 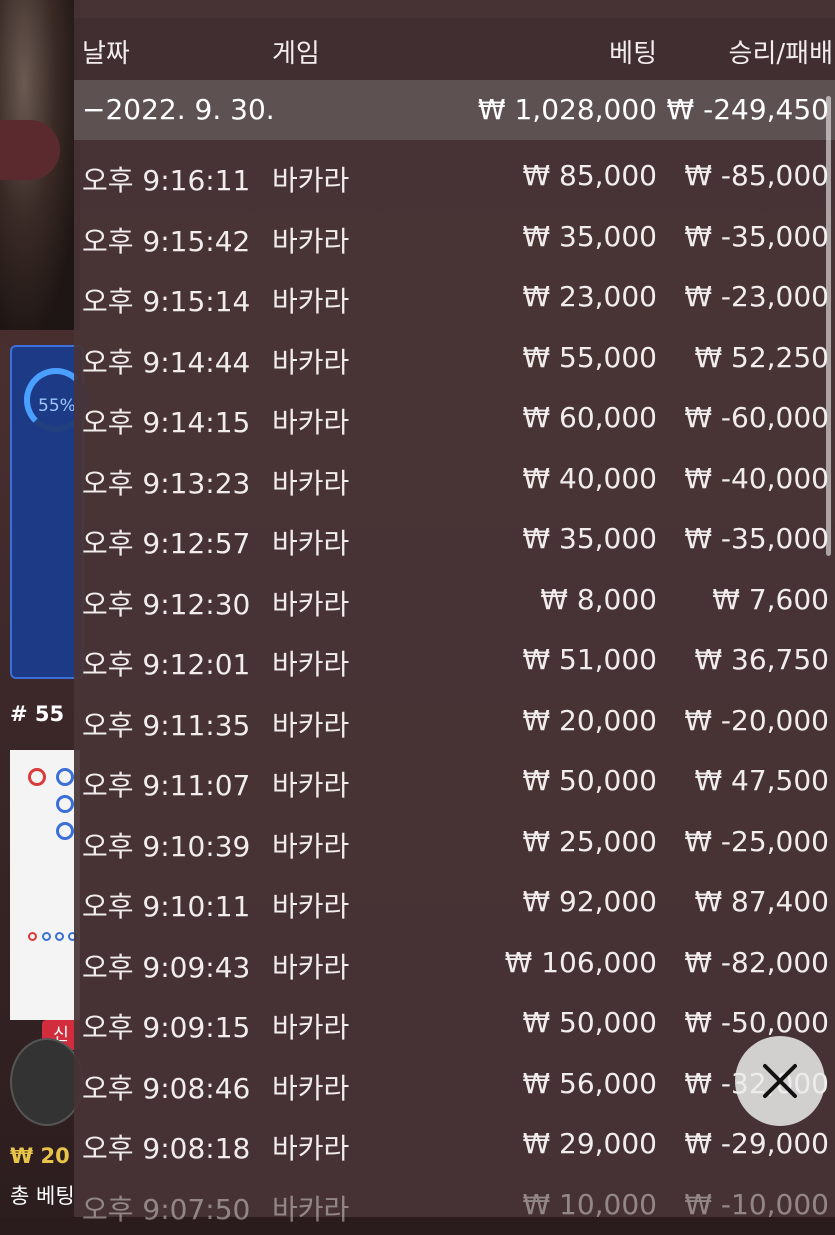 What do you see at coordinates (454, 176) in the screenshot?
I see `table-row: 오후 9:16:11바카라₩ 85,000₩ -85,000` at bounding box center [454, 176].